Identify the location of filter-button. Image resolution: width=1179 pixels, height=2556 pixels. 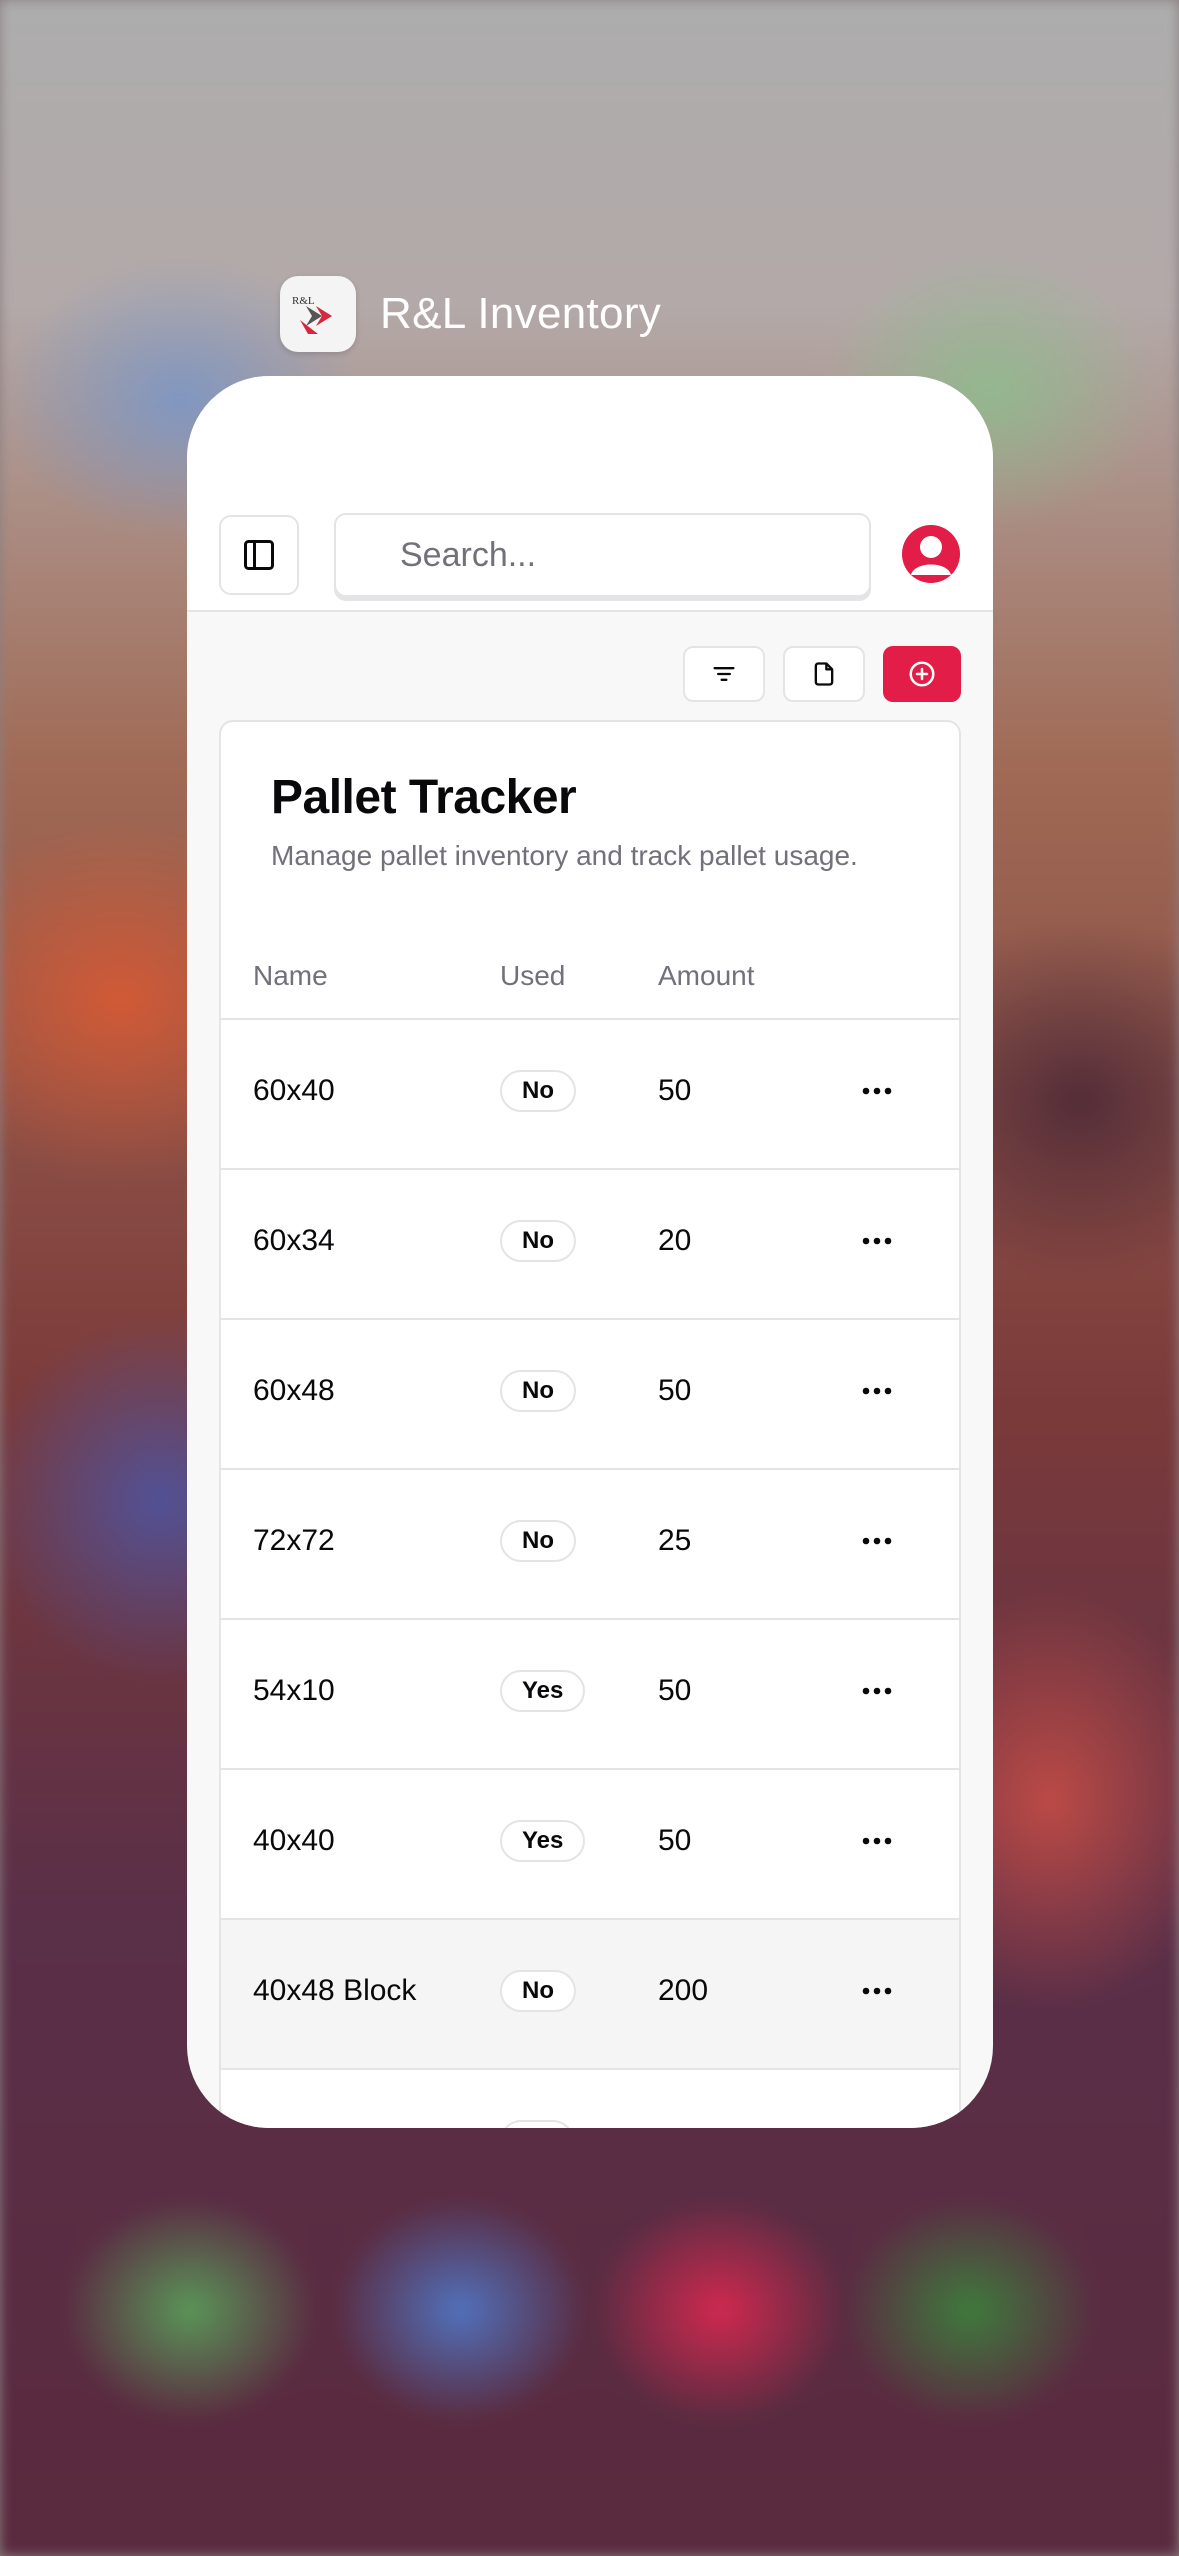
(724, 674).